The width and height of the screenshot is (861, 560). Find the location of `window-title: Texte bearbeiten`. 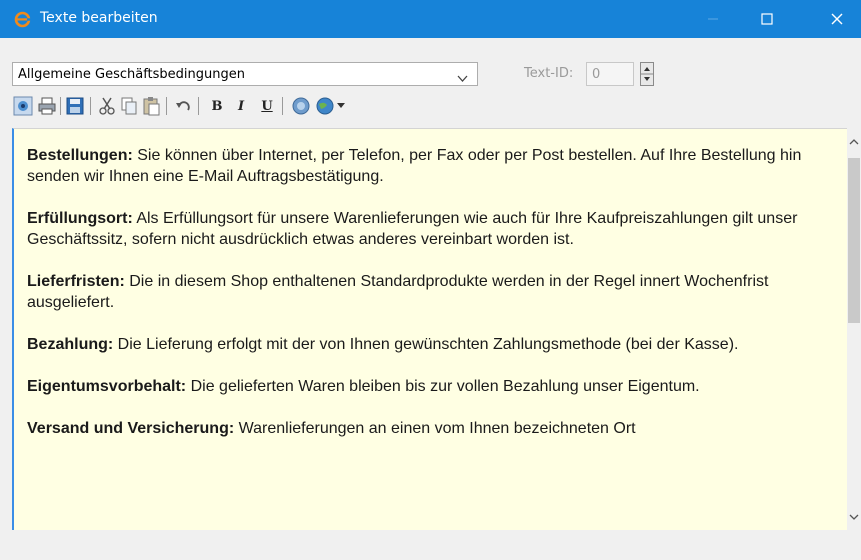

window-title: Texte bearbeiten is located at coordinates (99, 18).